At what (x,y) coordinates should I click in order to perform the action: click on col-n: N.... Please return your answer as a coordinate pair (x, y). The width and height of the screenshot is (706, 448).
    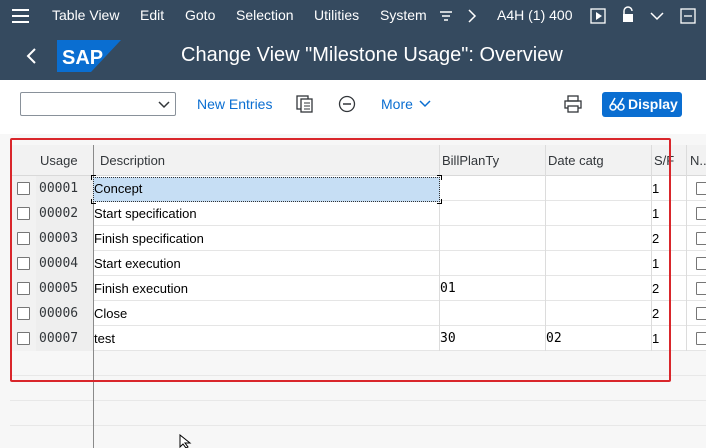
    Looking at the image, I should click on (698, 160).